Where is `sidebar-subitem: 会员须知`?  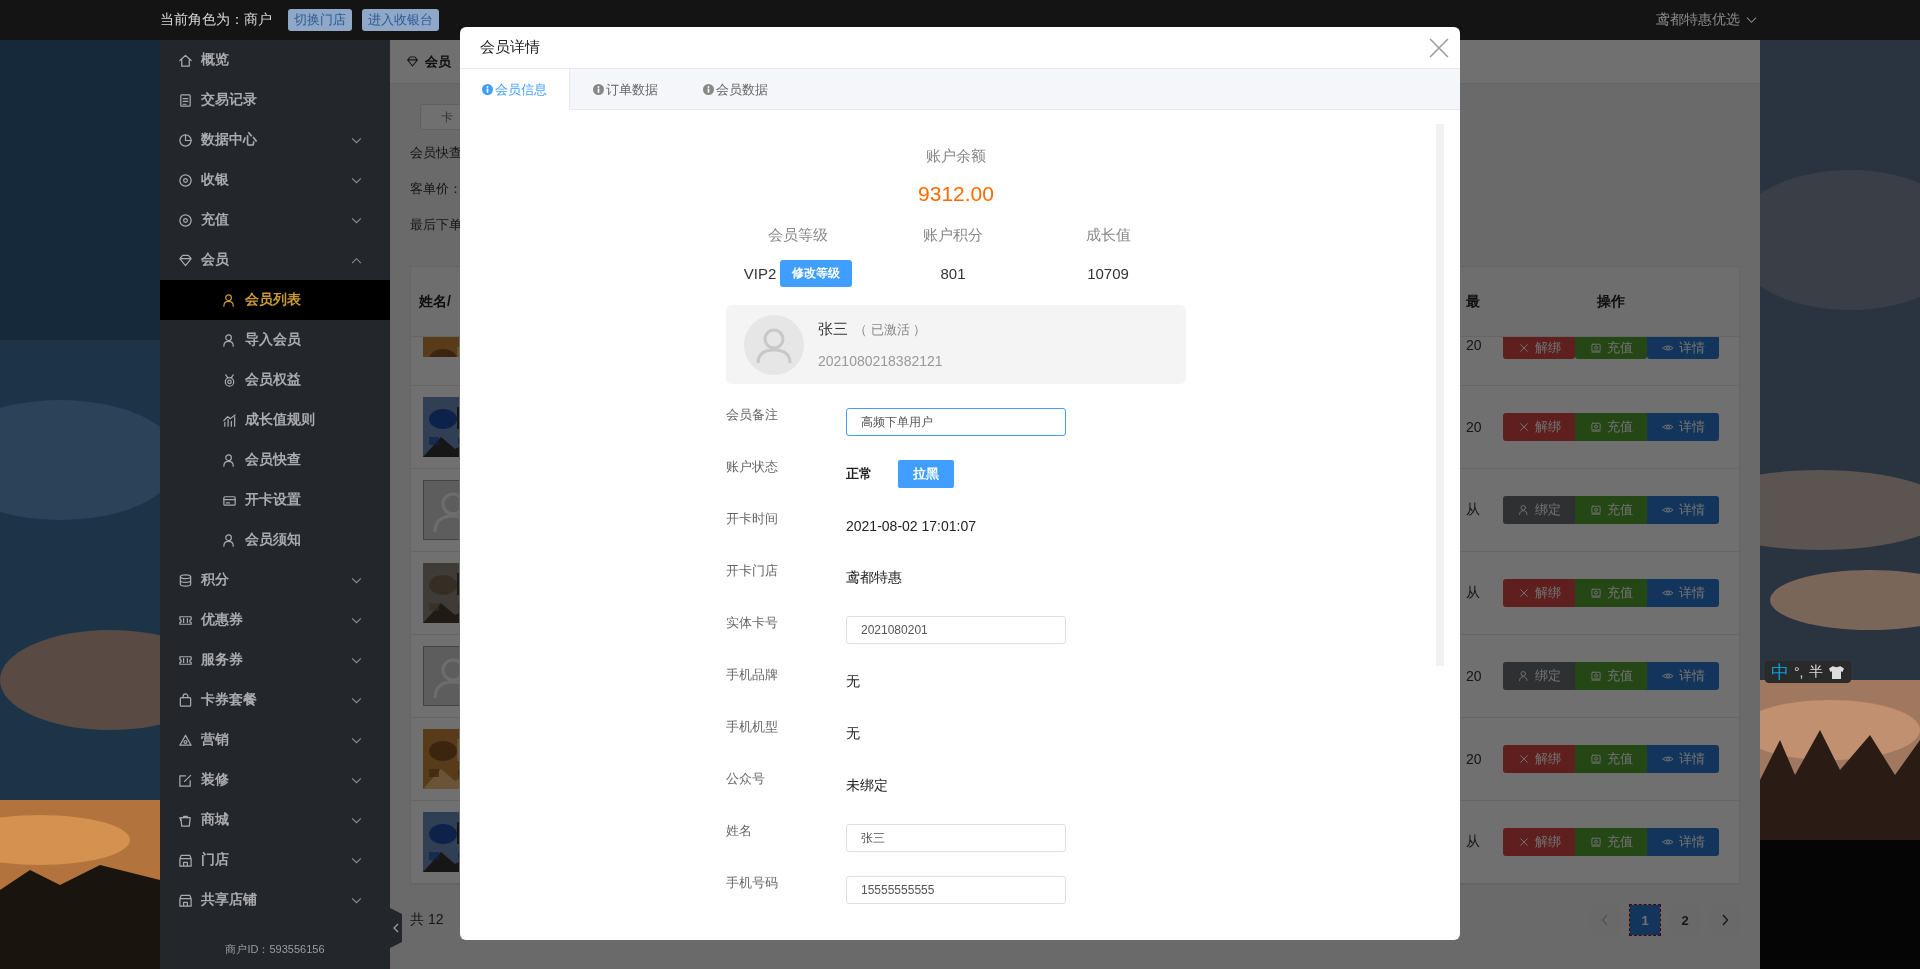
sidebar-subitem: 会员须知 is located at coordinates (275, 540).